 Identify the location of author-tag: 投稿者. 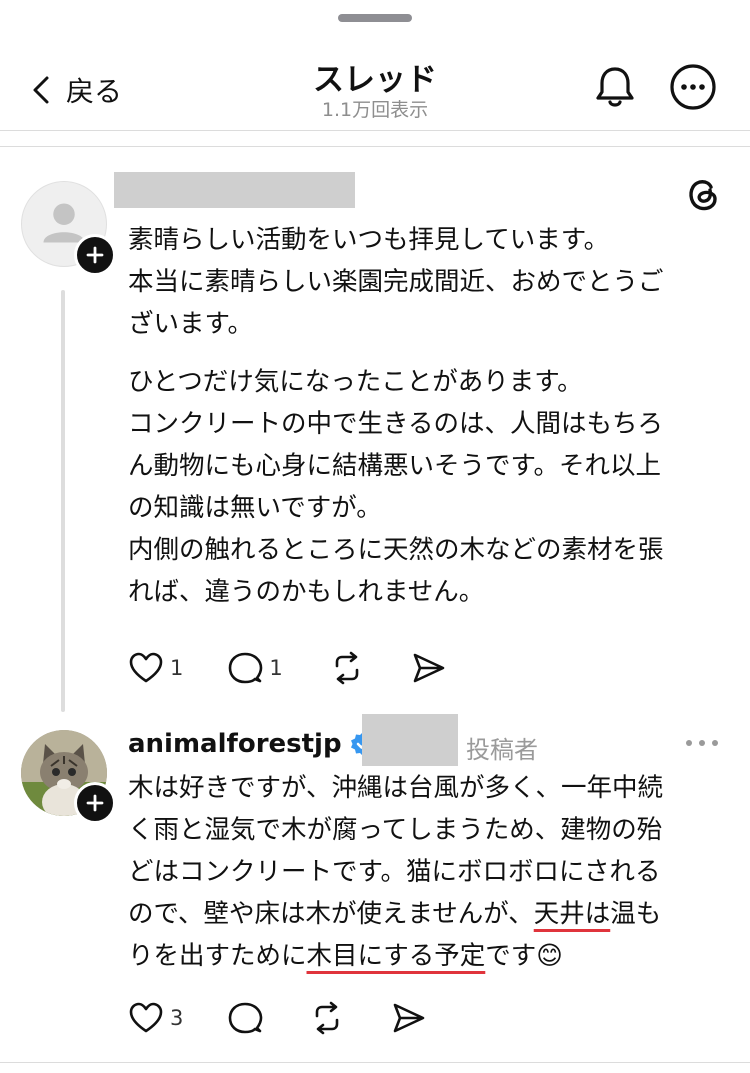
(502, 750).